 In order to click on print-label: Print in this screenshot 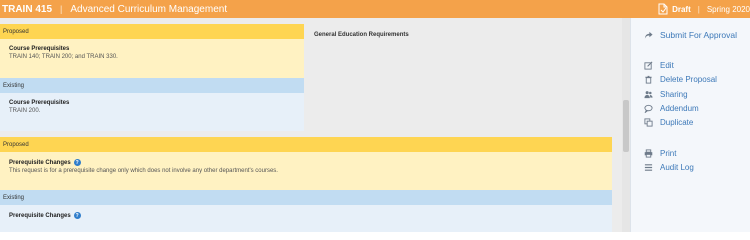, I will do `click(668, 153)`.